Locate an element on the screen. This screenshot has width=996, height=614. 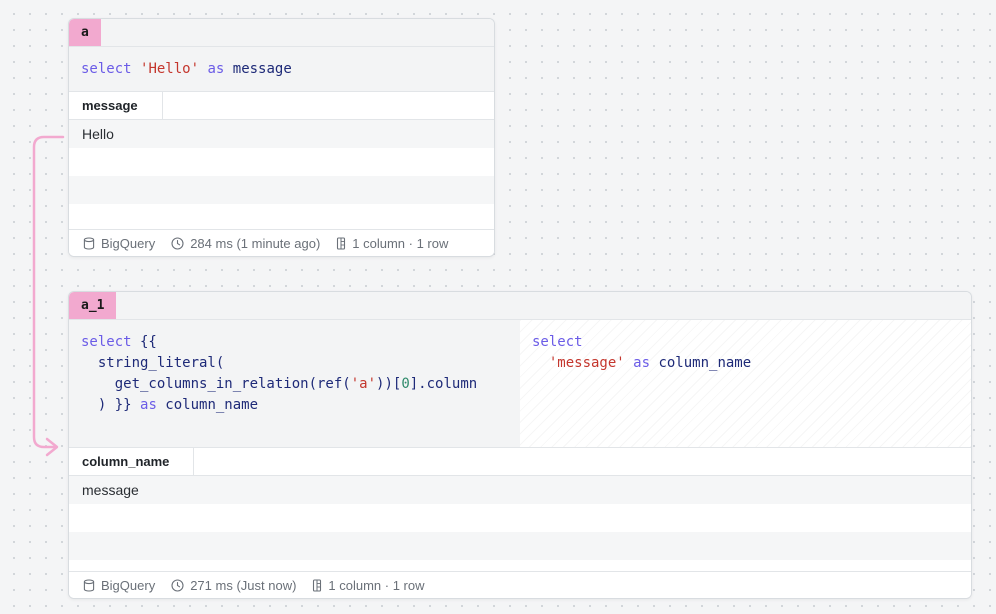
cell-header: a is located at coordinates (281, 33).